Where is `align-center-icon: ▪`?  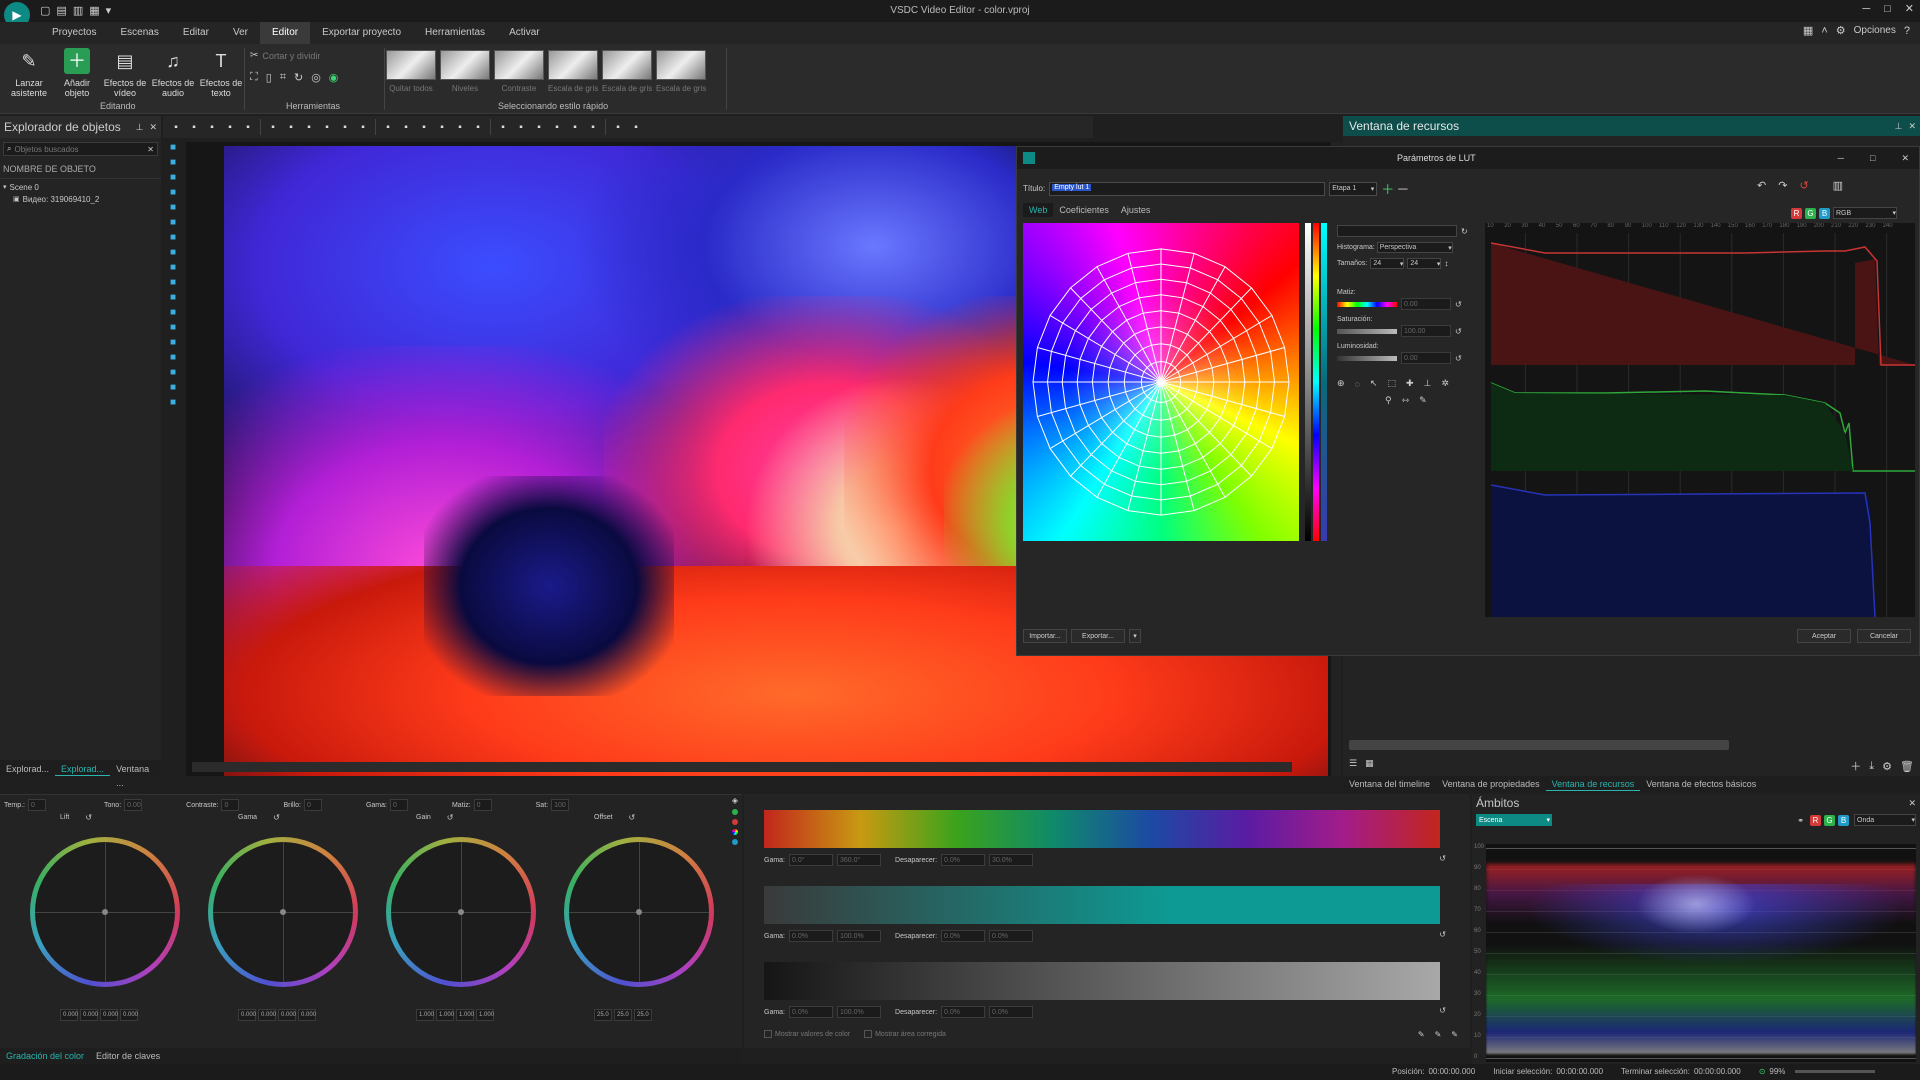 align-center-icon: ▪ is located at coordinates (345, 127).